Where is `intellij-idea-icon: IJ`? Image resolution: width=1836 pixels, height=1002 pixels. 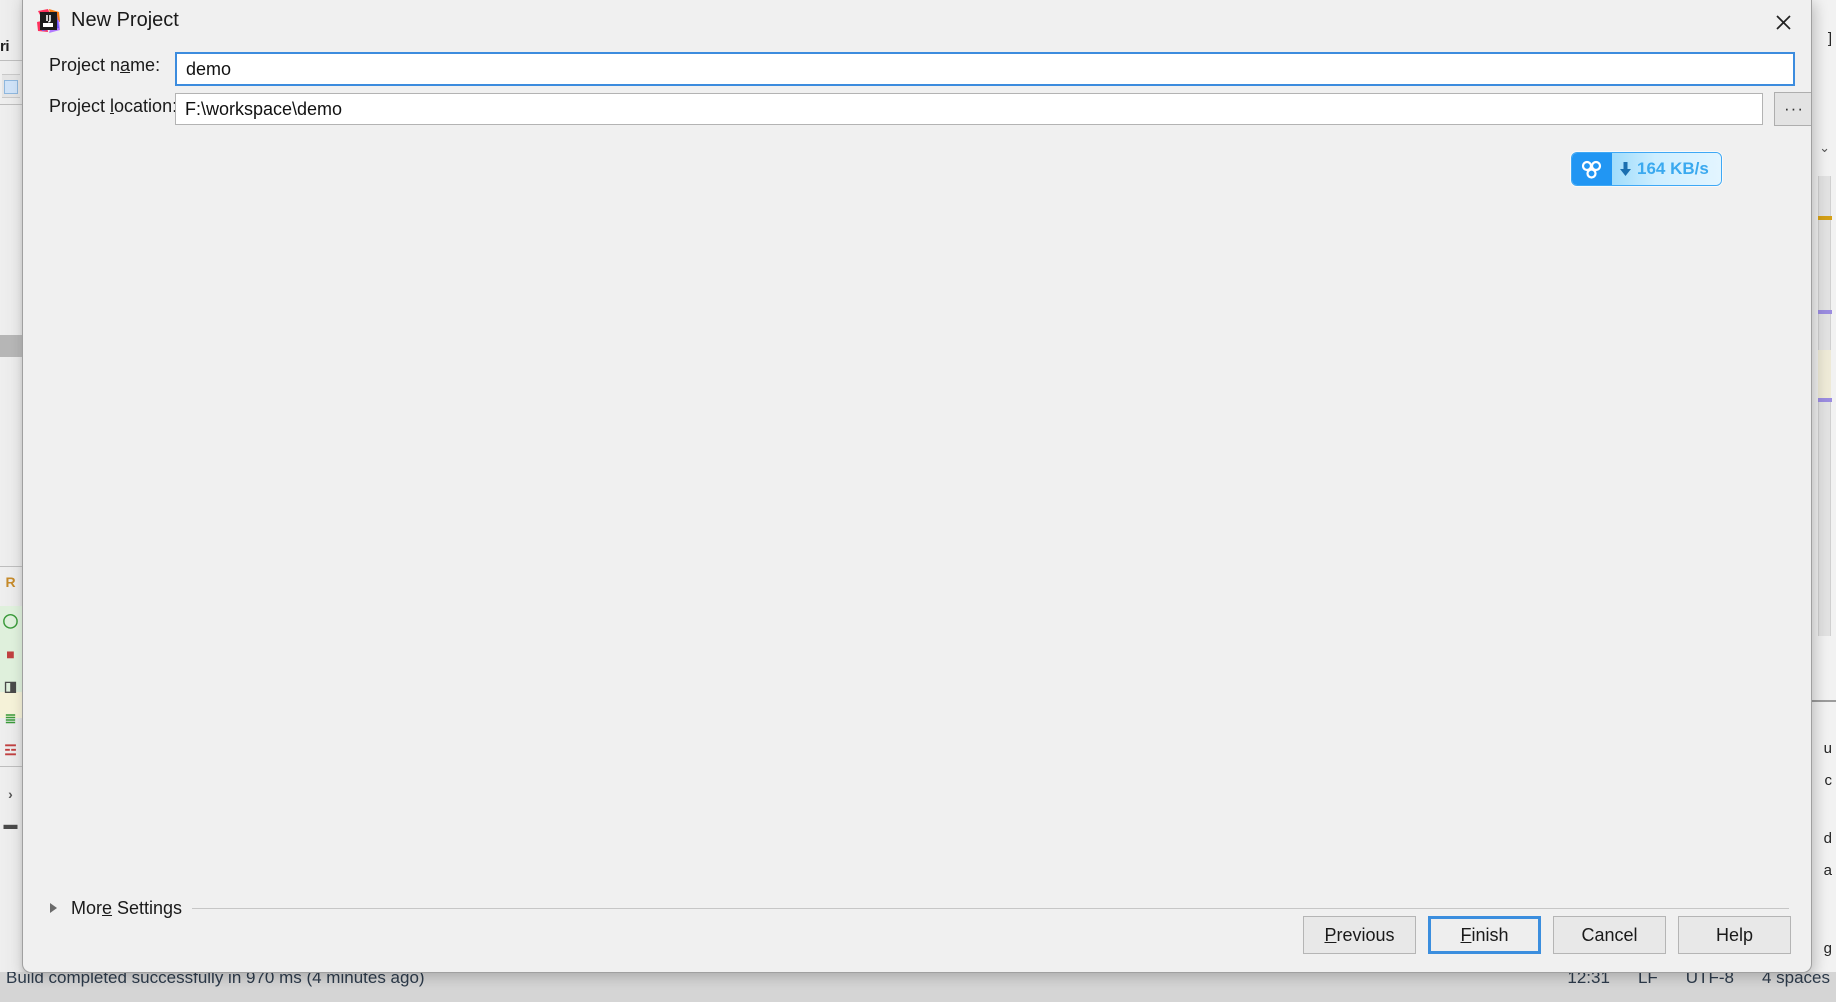
intellij-idea-icon: IJ is located at coordinates (48, 21).